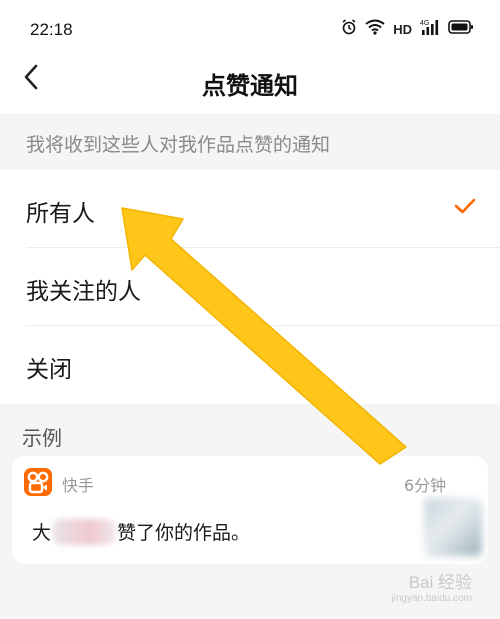 This screenshot has height=619, width=500. What do you see at coordinates (42, 533) in the screenshot?
I see `message-prefix: 大` at bounding box center [42, 533].